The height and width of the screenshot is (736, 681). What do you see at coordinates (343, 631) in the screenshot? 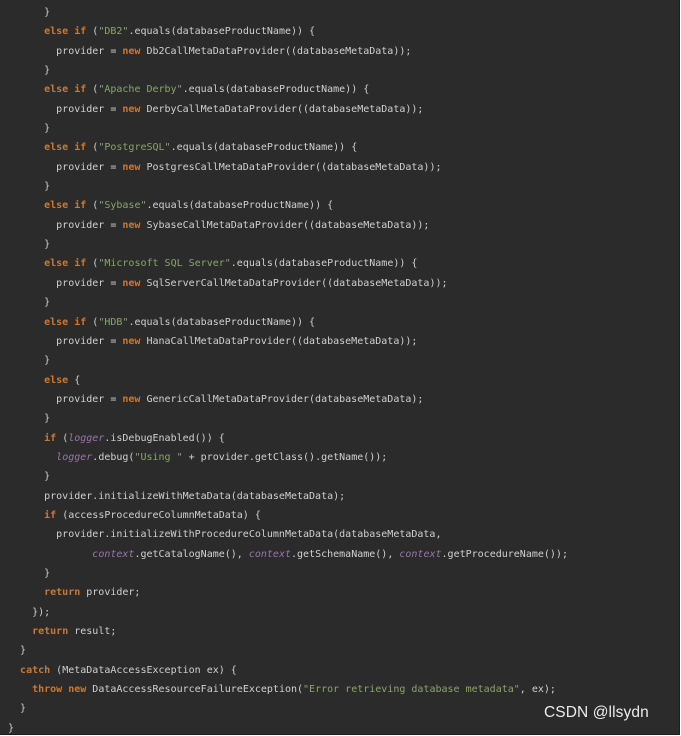
I see `code-line: return result;` at bounding box center [343, 631].